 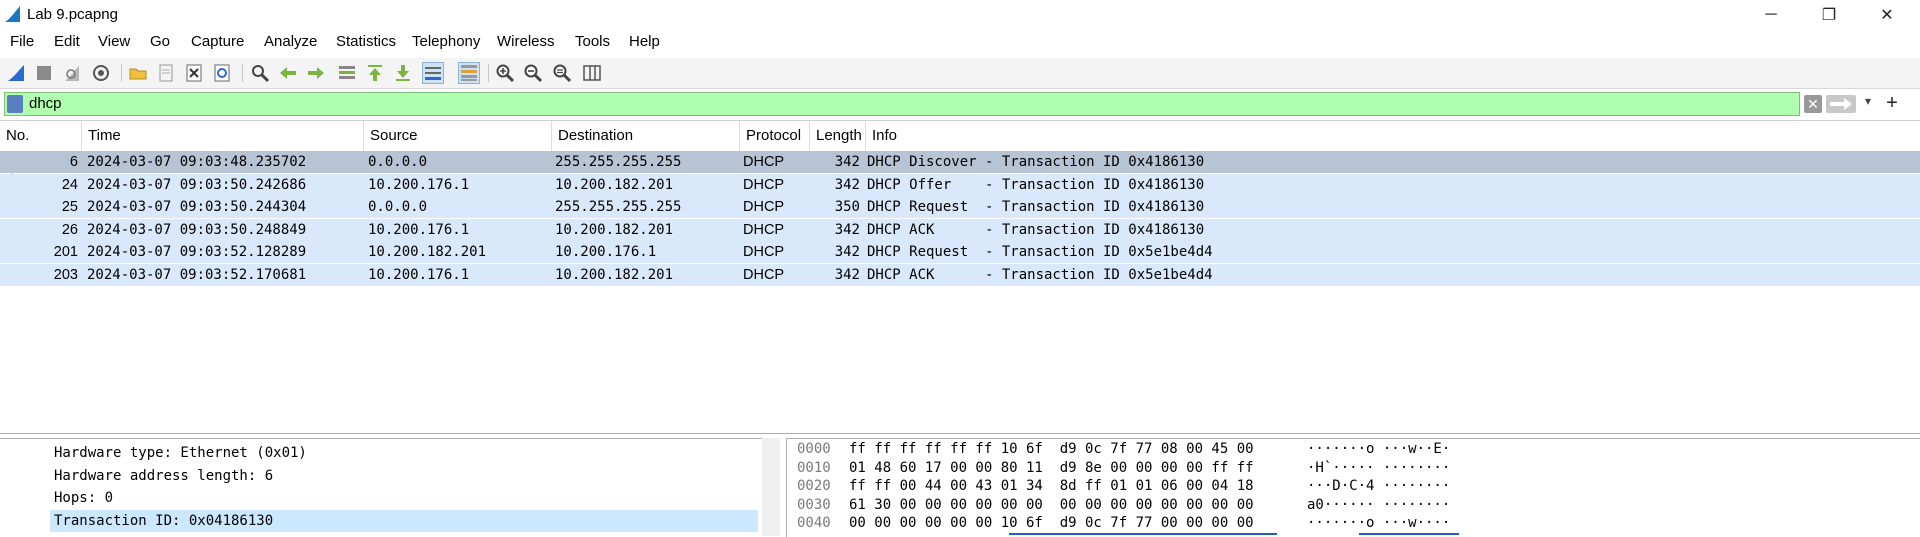 I want to click on column-header-source: Source, so click(x=458, y=136).